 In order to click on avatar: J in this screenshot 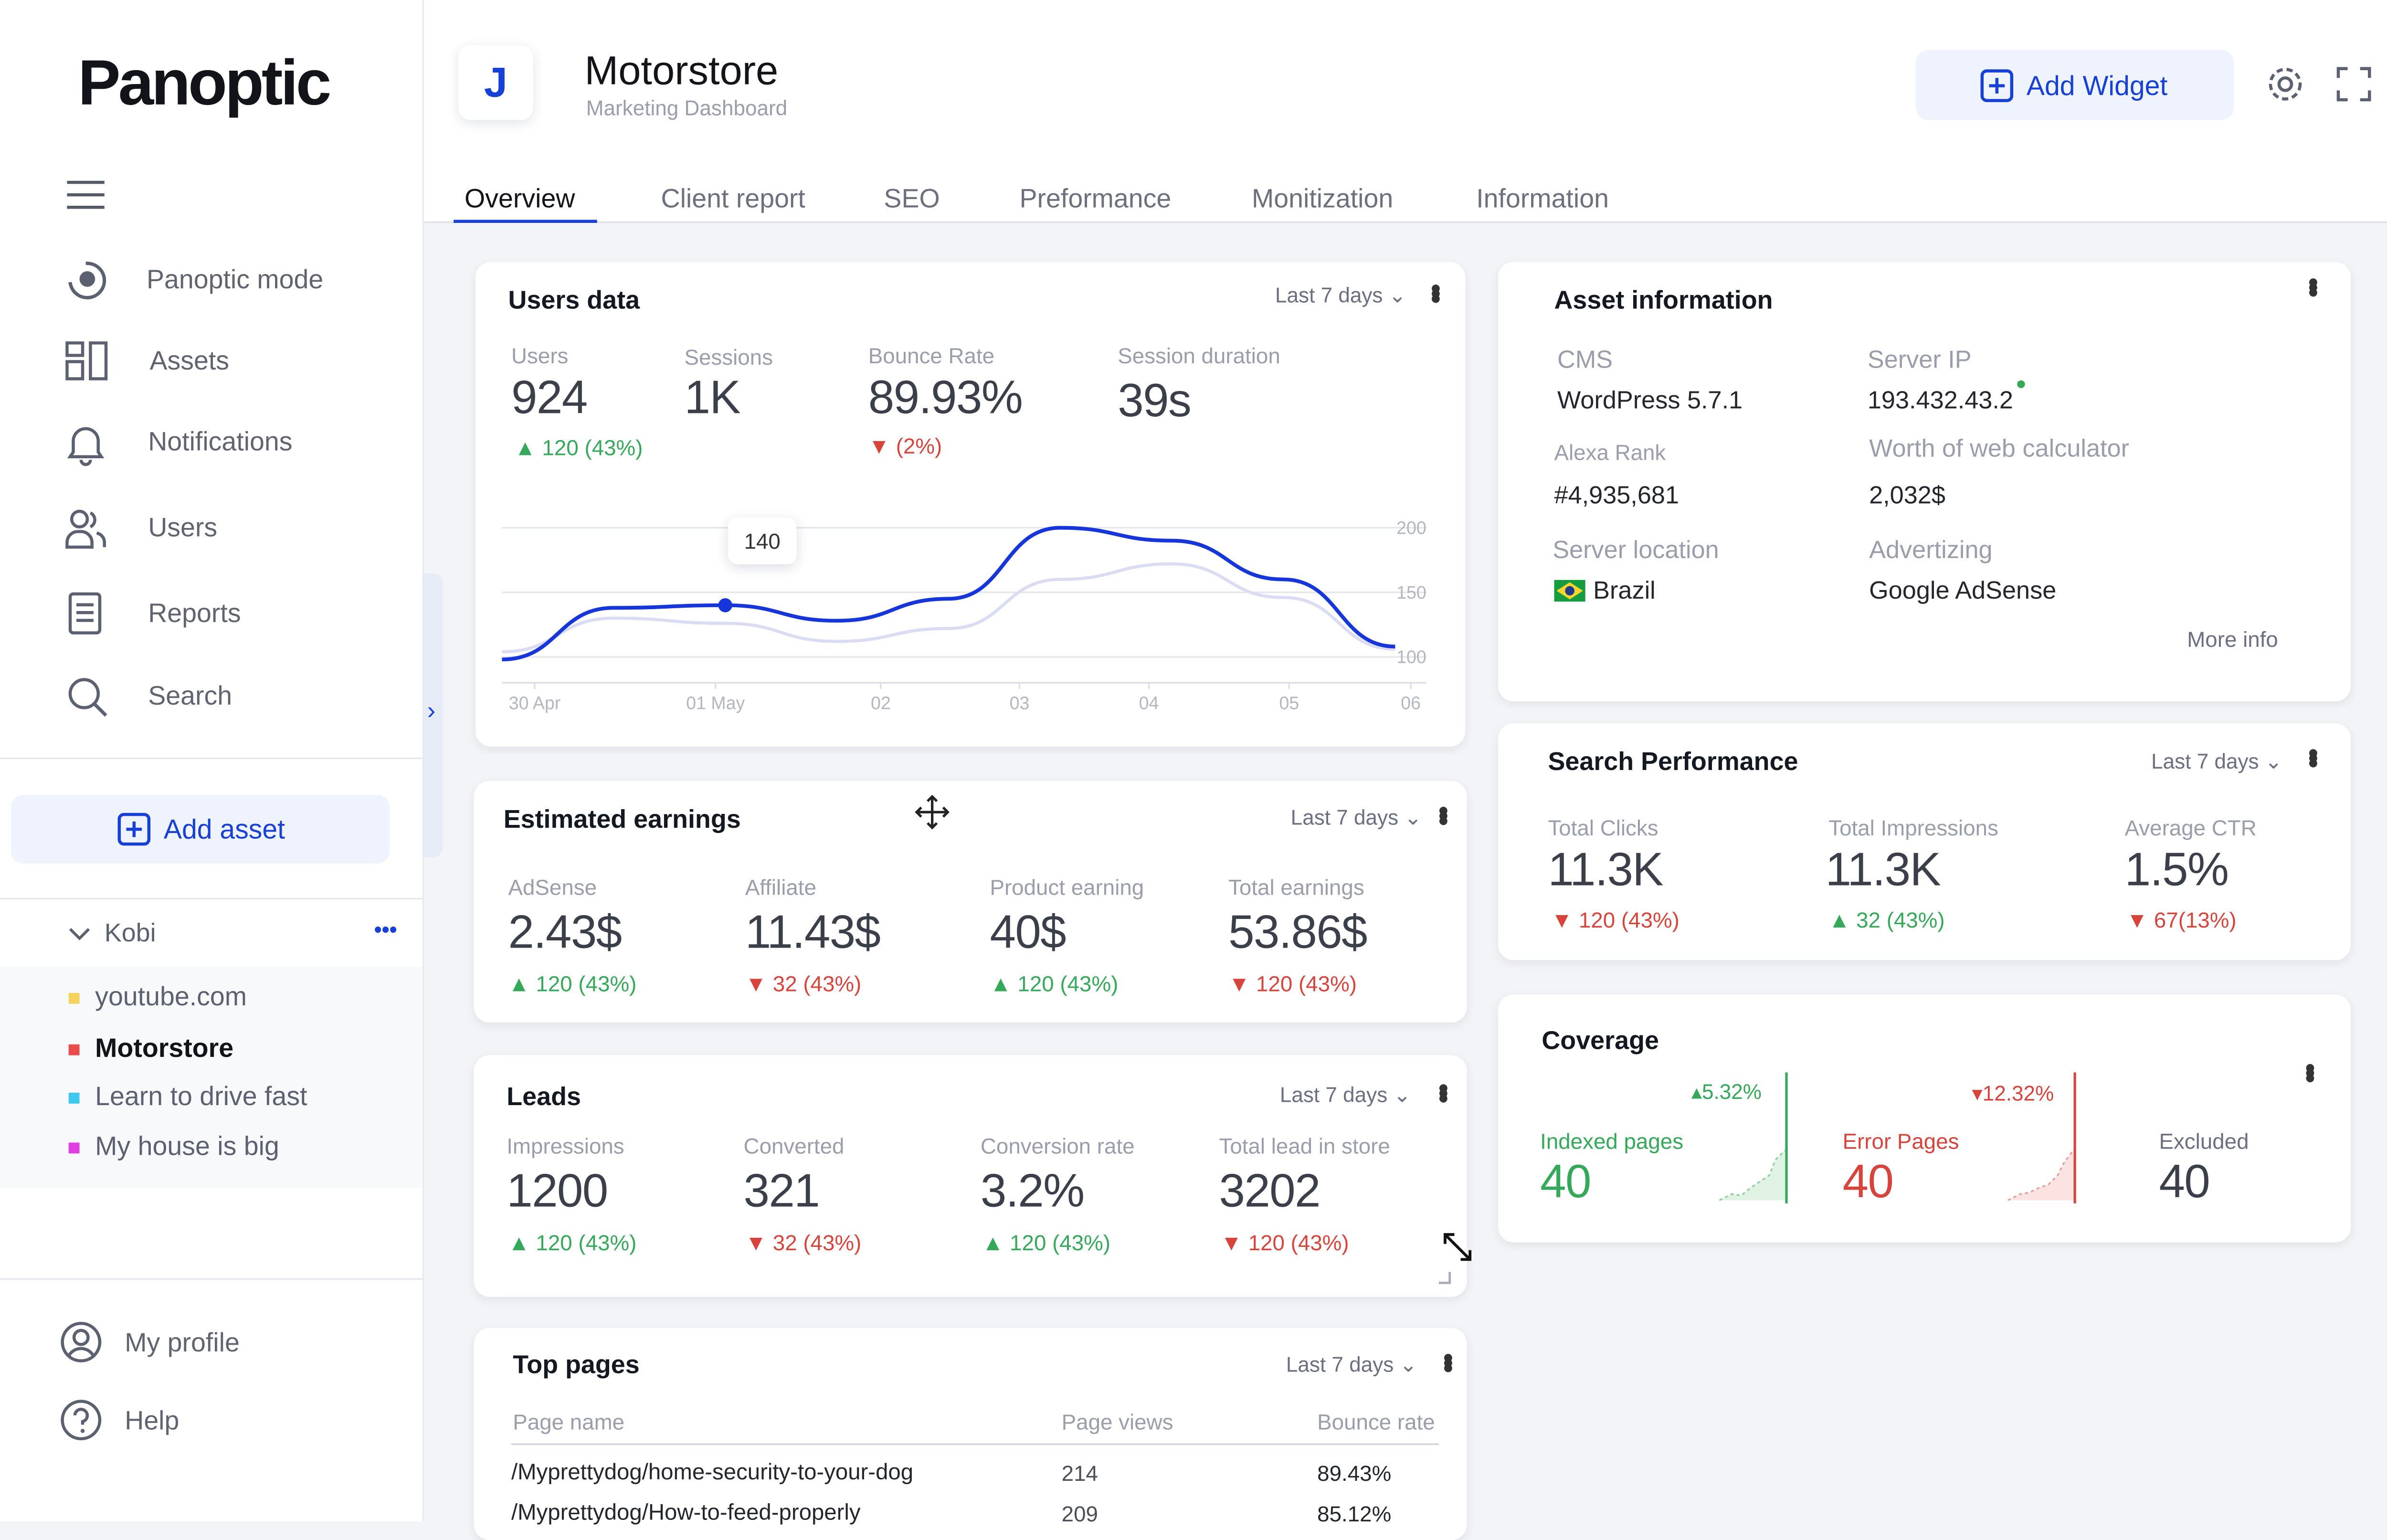, I will do `click(495, 82)`.